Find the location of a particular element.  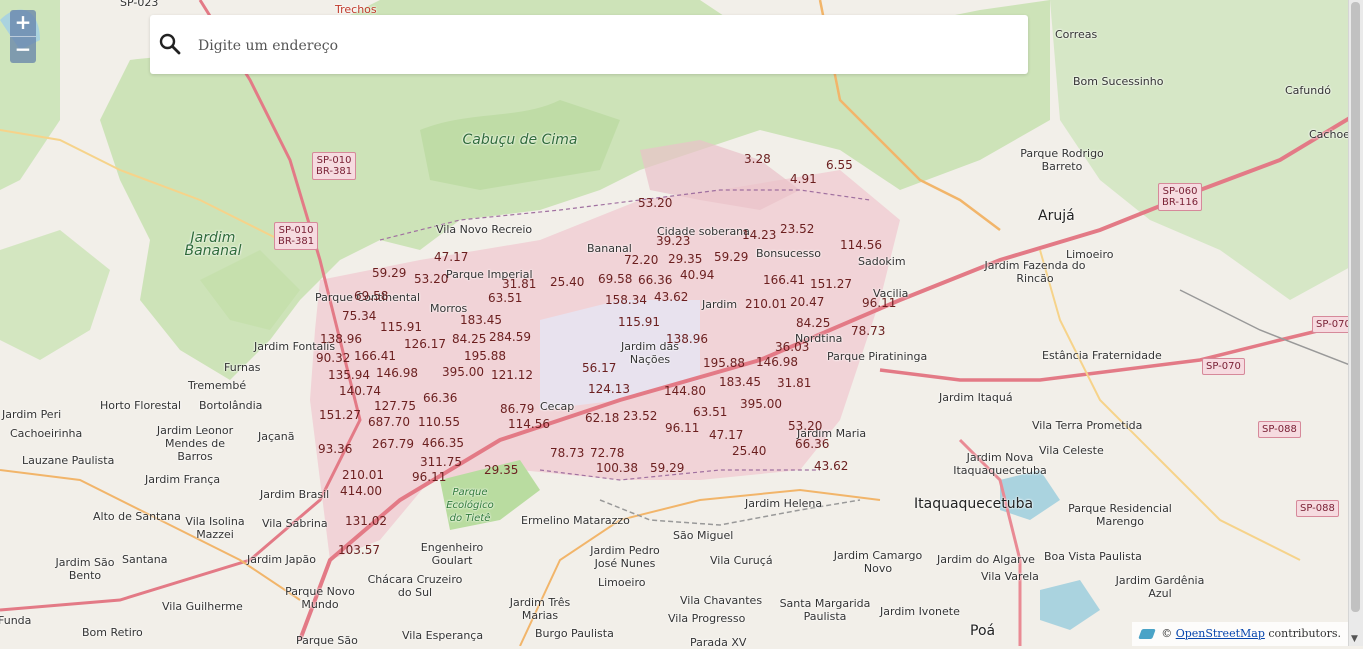

search-icon is located at coordinates (170, 44).